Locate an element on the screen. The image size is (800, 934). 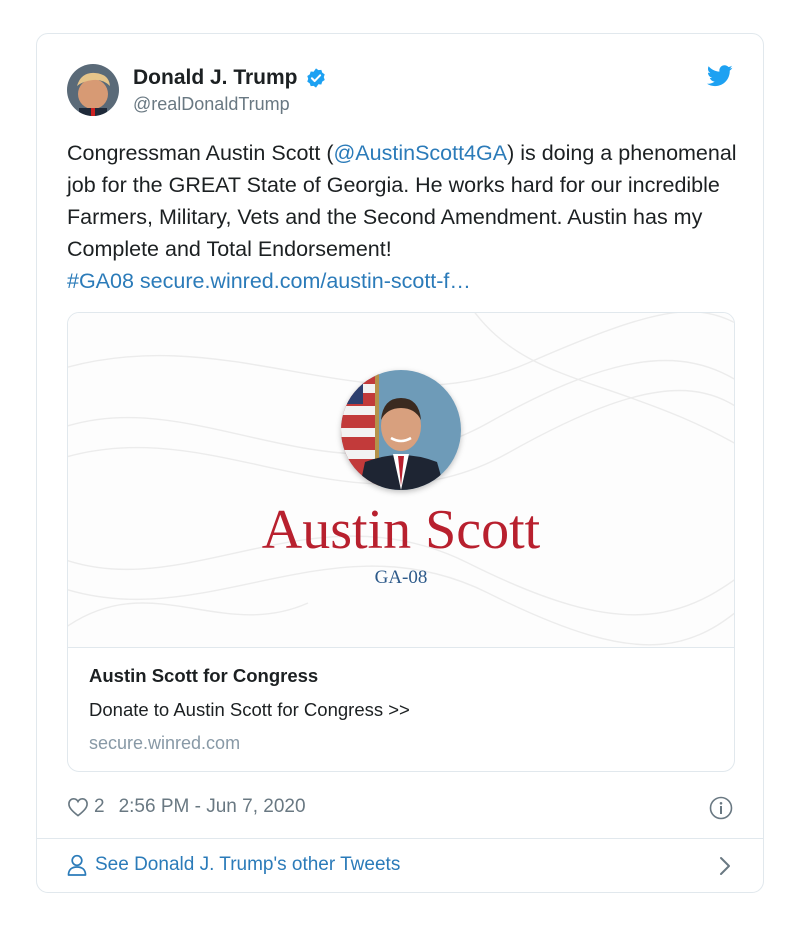
other-tweets-label: See Donald J. Trump's other Tweets is located at coordinates (247, 865).